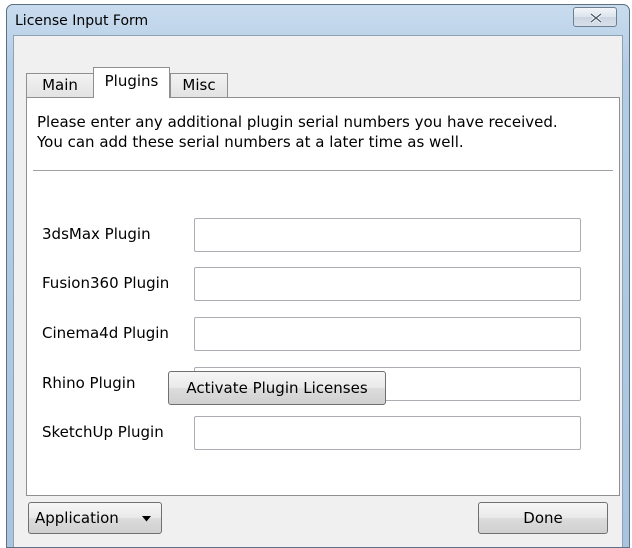  What do you see at coordinates (105, 333) in the screenshot?
I see `label-cinema4d-plugin: Cinema4d Plugin` at bounding box center [105, 333].